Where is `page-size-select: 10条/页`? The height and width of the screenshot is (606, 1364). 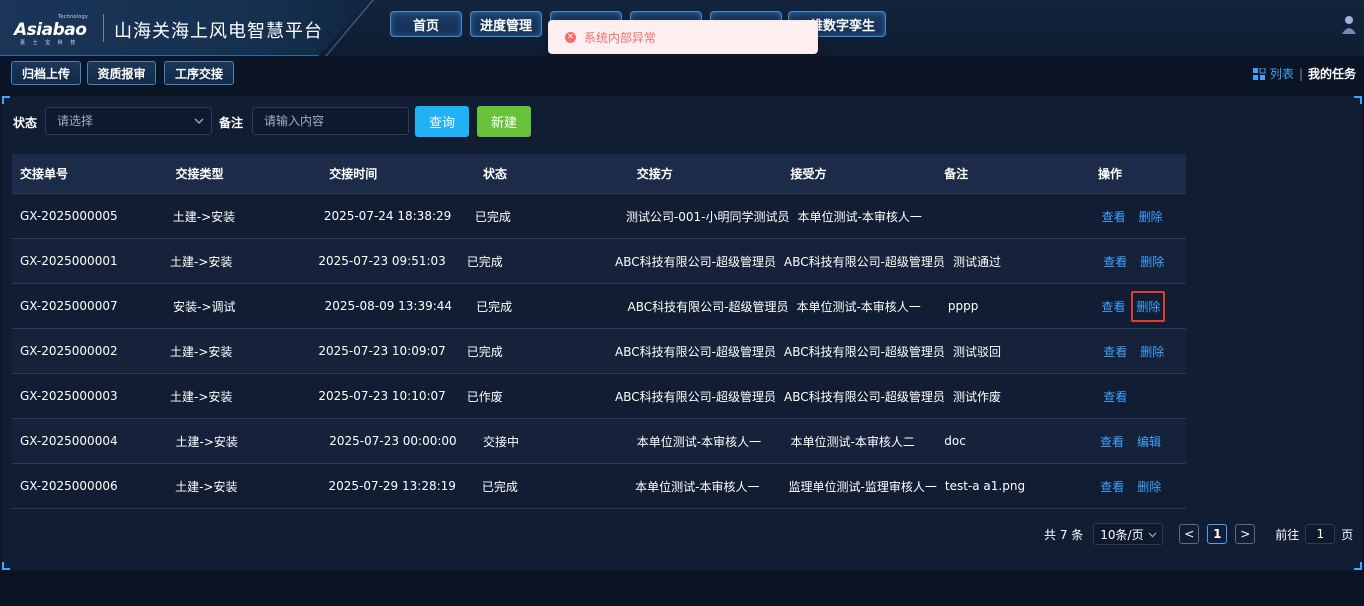 page-size-select: 10条/页 is located at coordinates (1128, 534).